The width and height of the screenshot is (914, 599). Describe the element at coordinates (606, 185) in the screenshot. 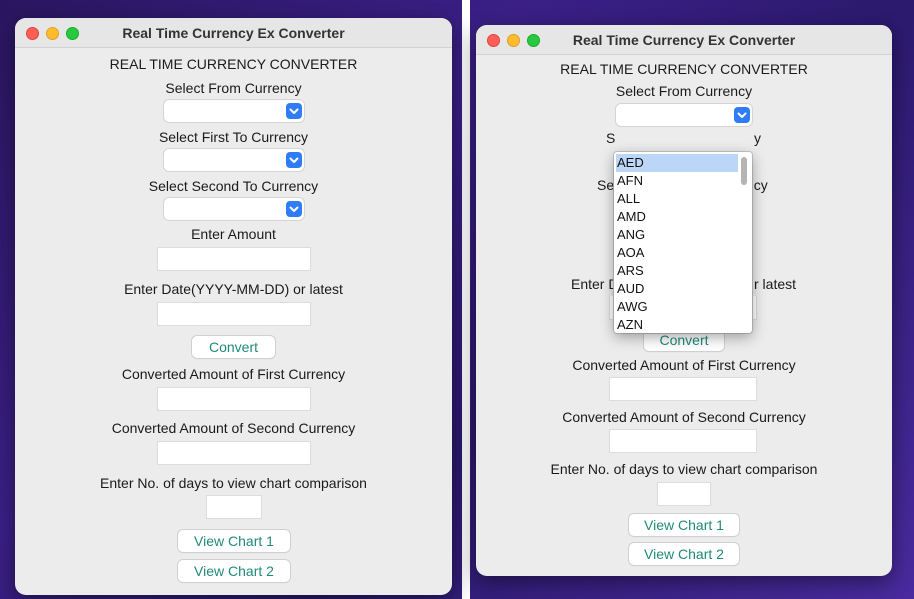

I see `second-to-currency-label-partial: Se` at that location.